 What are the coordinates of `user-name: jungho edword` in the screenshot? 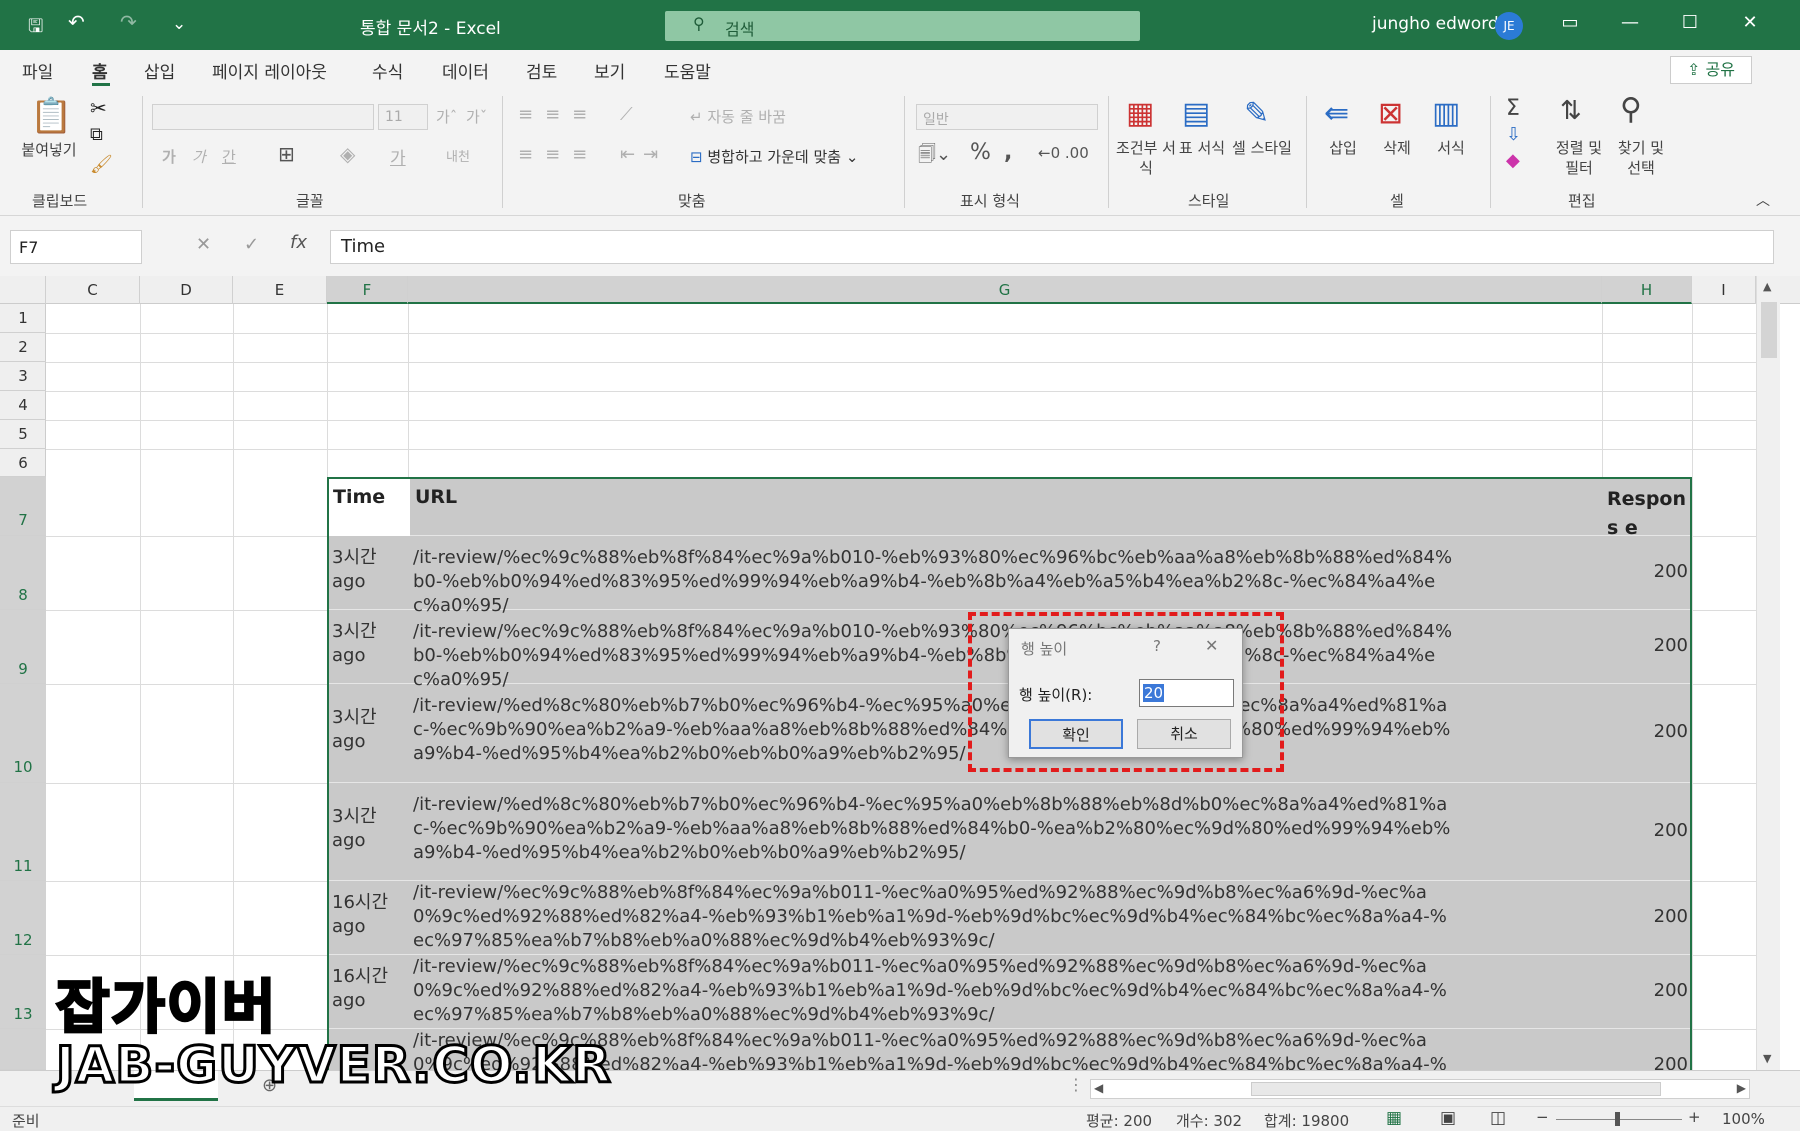 It's located at (1435, 24).